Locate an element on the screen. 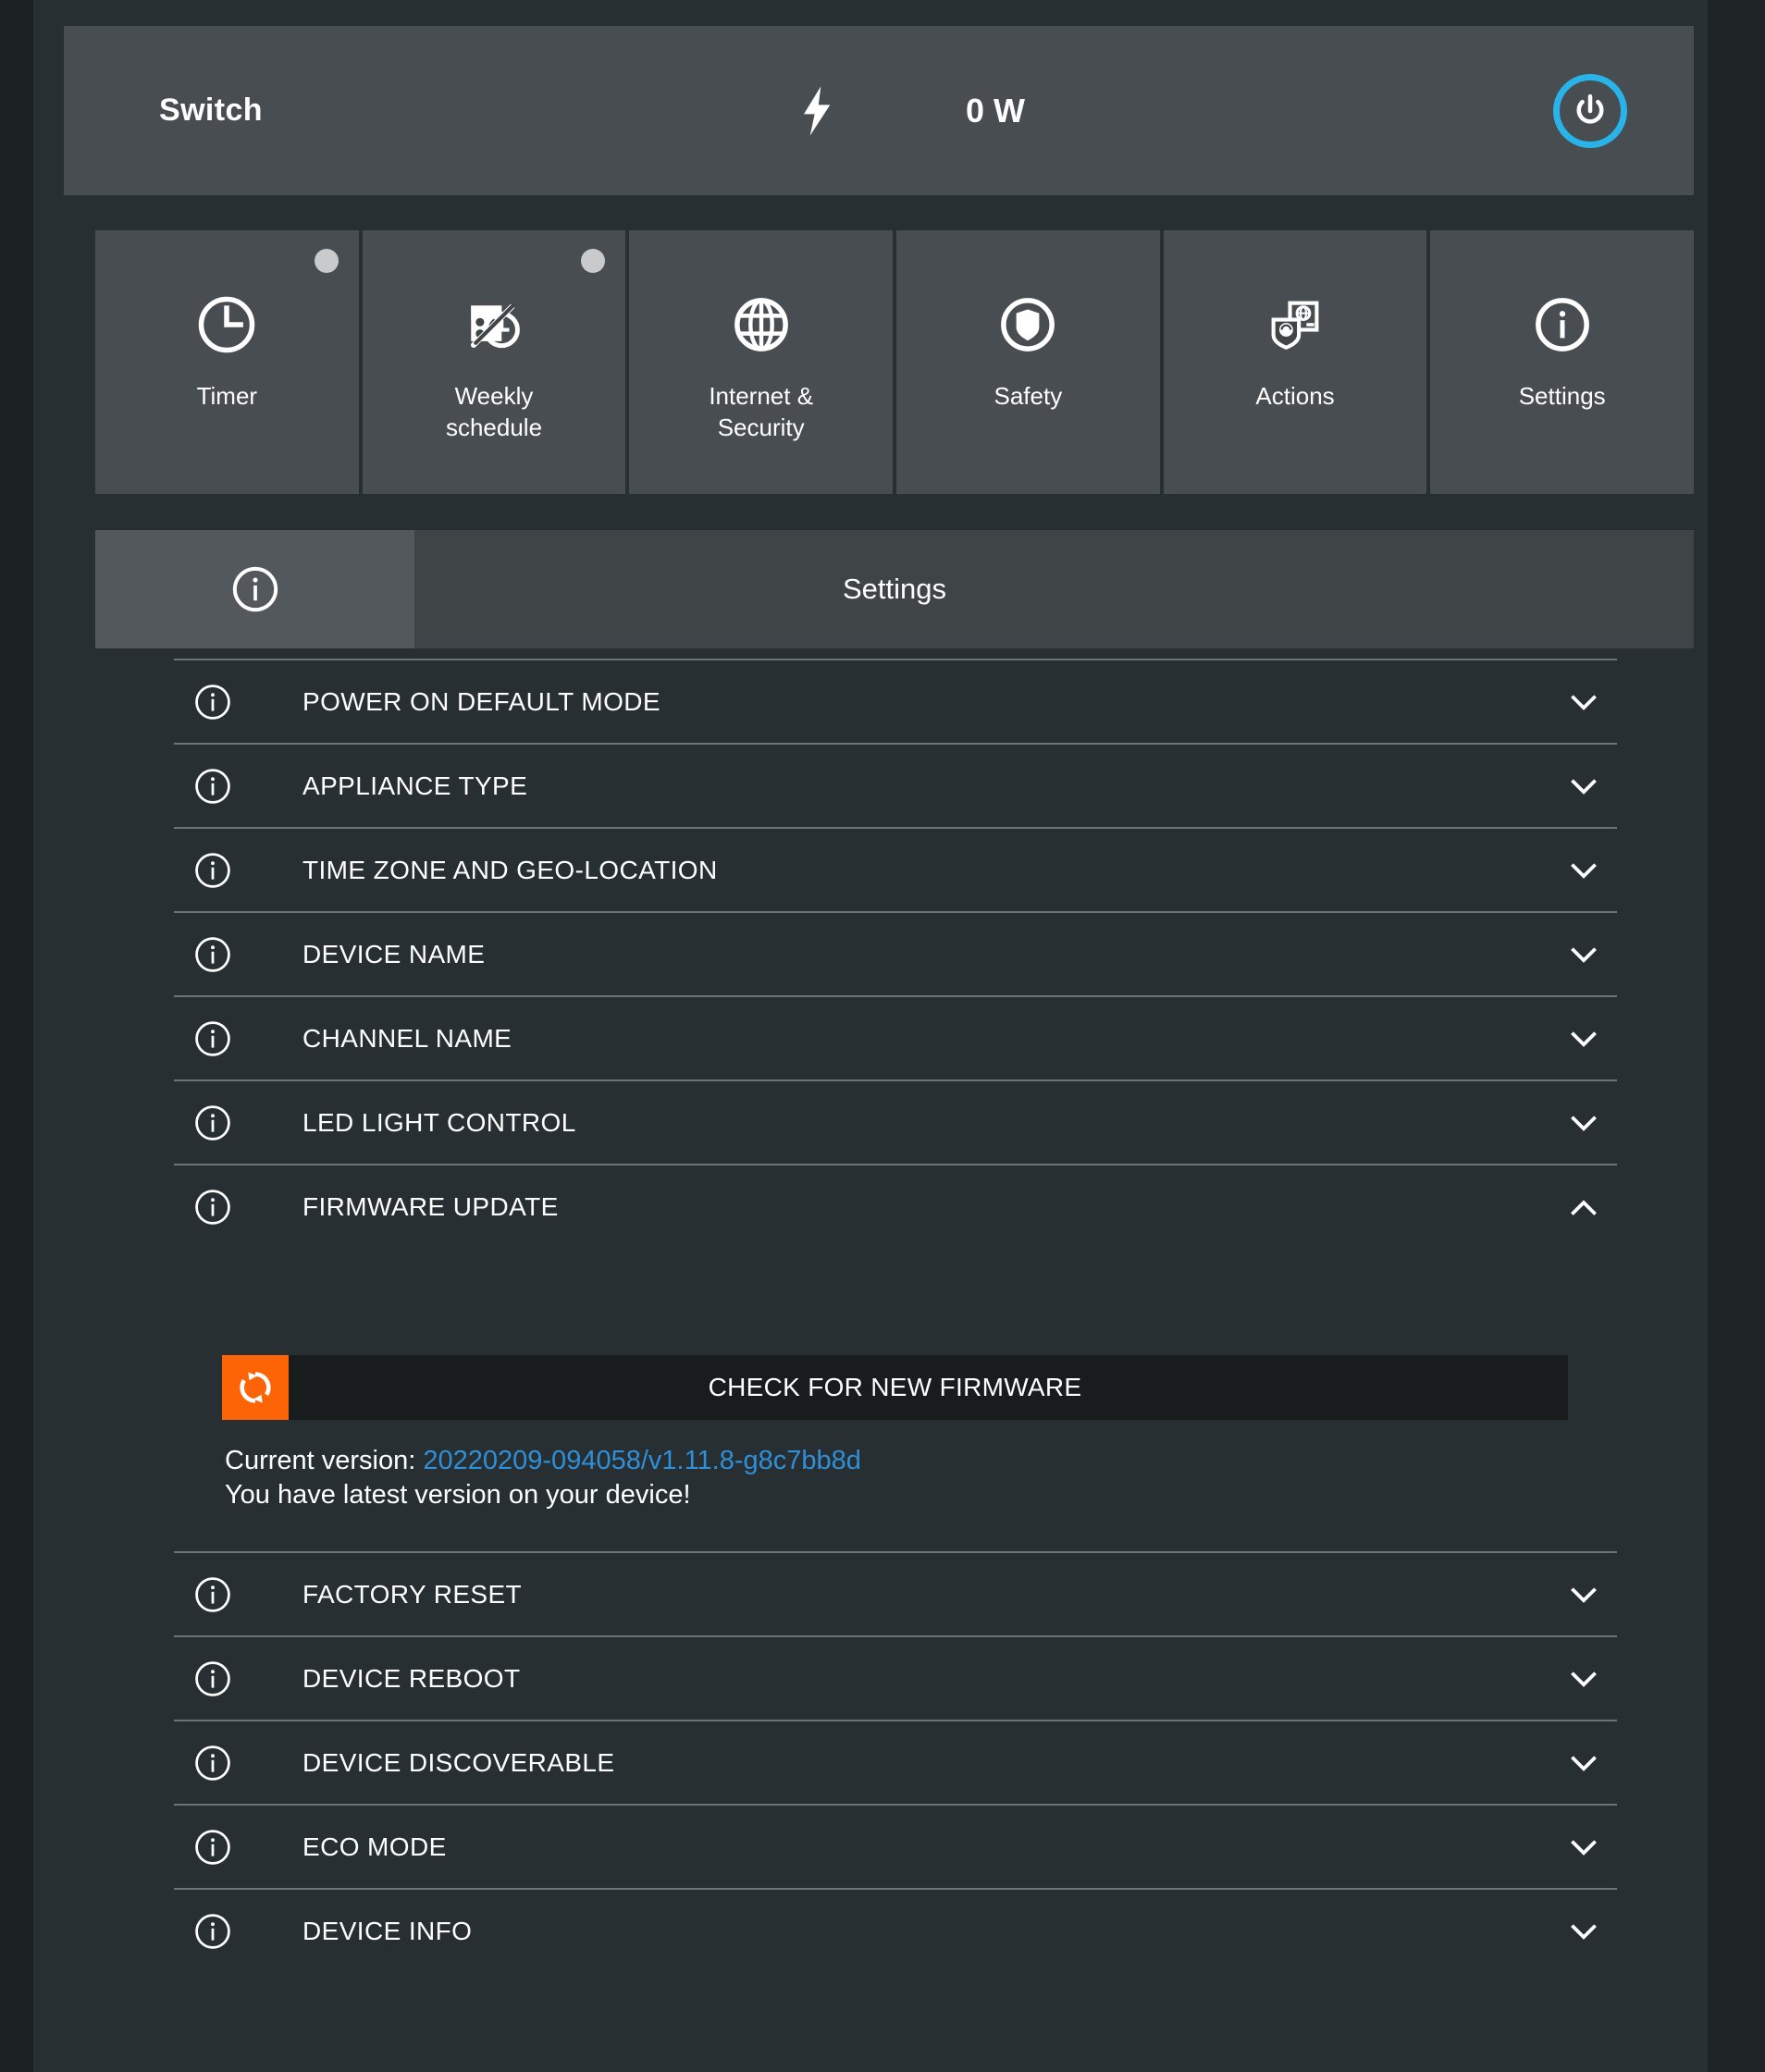 The width and height of the screenshot is (1765, 2072). settings-row-label: ECO MODE is located at coordinates (374, 1847).